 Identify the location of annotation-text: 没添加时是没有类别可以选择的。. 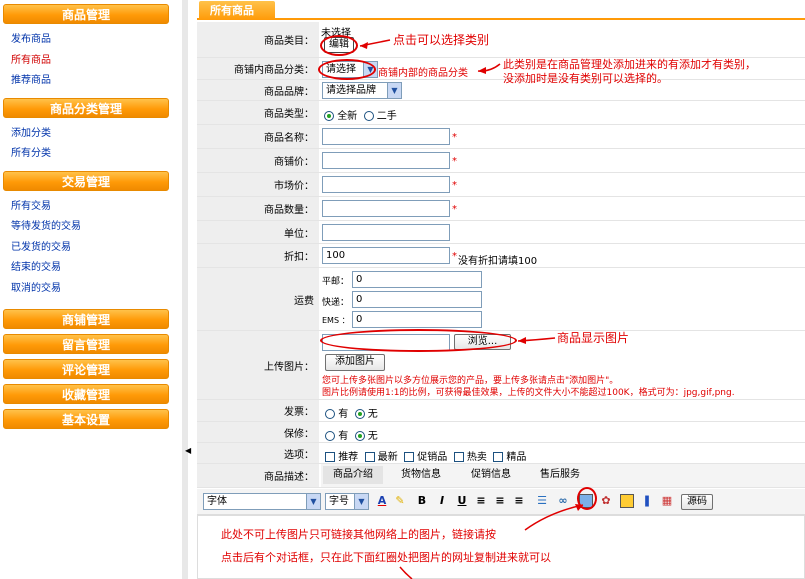
(585, 78).